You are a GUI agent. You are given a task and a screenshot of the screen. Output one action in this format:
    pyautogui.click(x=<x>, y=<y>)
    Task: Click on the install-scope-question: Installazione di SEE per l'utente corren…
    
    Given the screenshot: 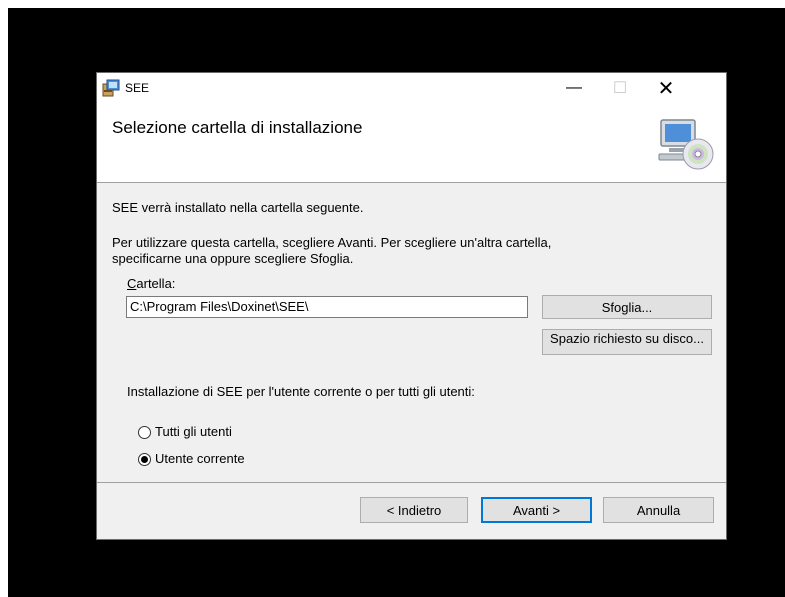 What is the action you would take?
    pyautogui.click(x=301, y=391)
    